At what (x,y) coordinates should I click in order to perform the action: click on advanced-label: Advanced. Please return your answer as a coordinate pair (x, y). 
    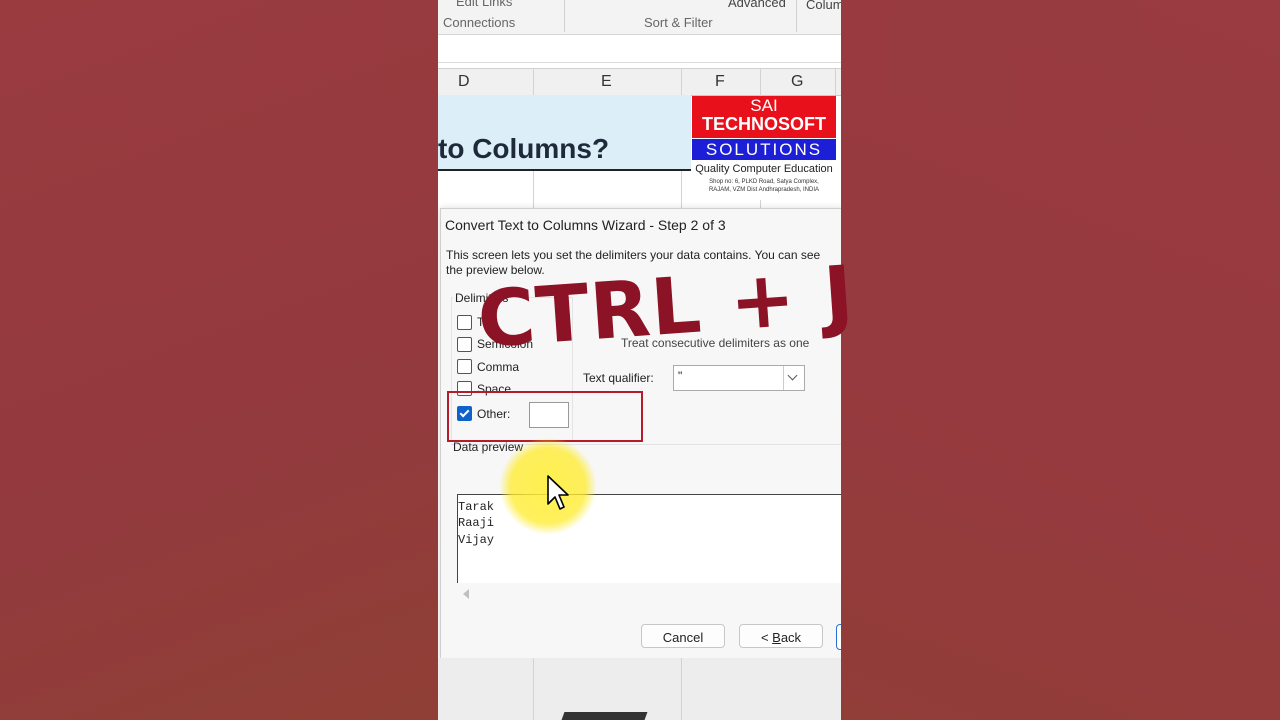
    Looking at the image, I should click on (757, 5).